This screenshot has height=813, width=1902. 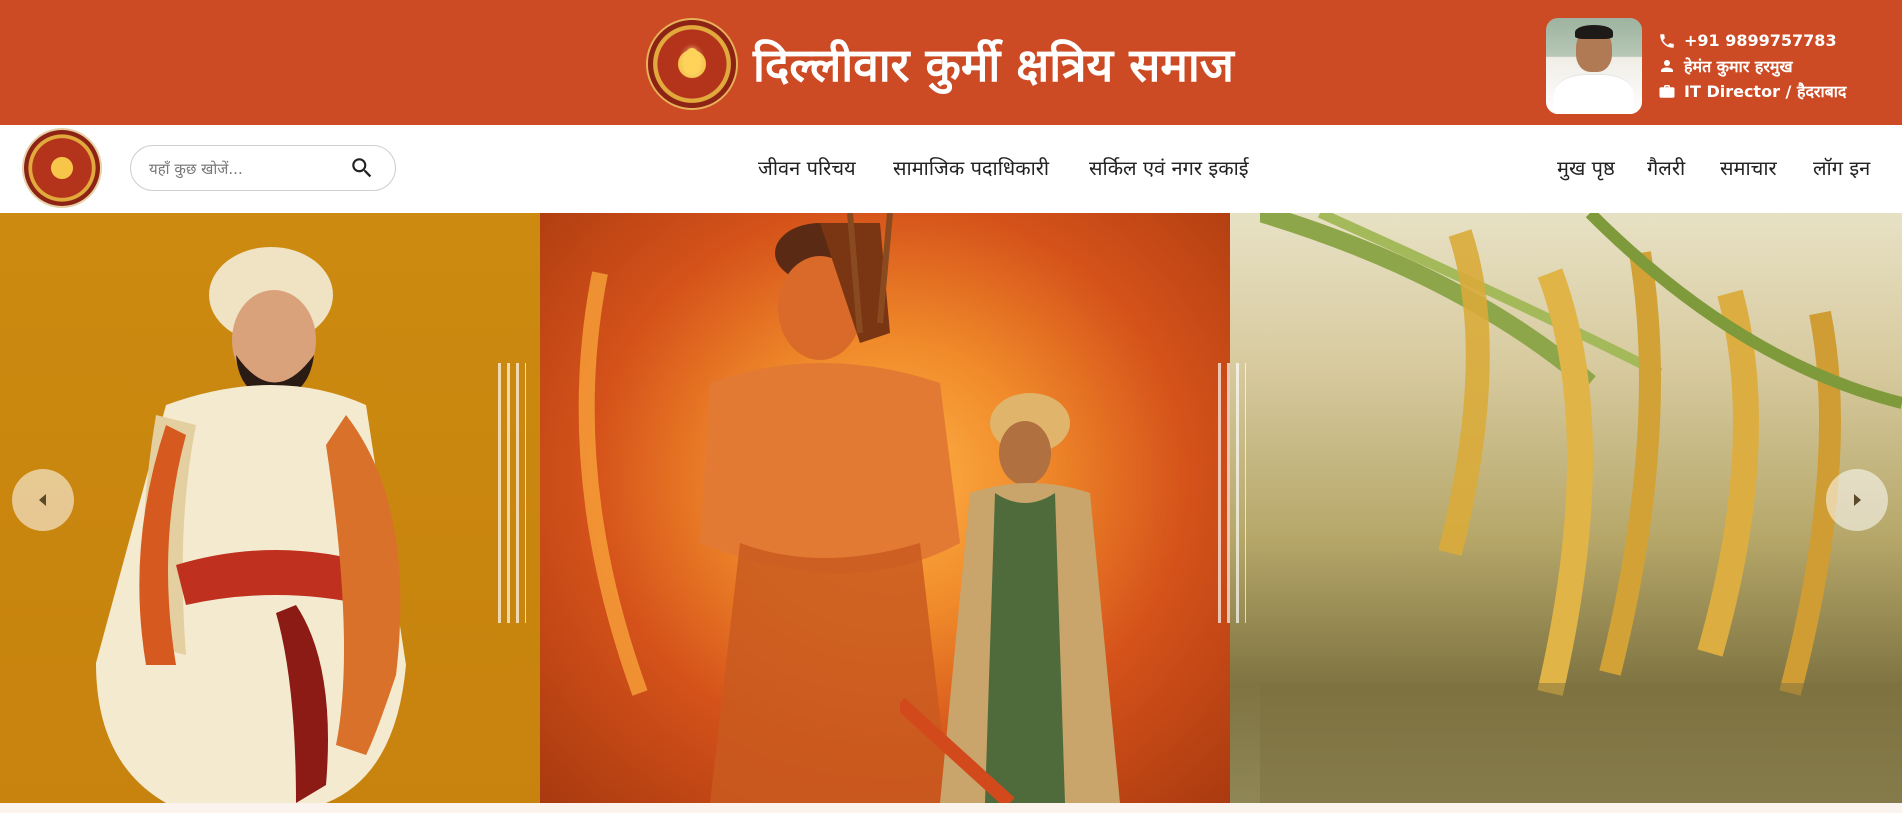 I want to click on nav-circle-nagar-ikai: सर्किल एवं नगर इकाई, so click(x=1169, y=168).